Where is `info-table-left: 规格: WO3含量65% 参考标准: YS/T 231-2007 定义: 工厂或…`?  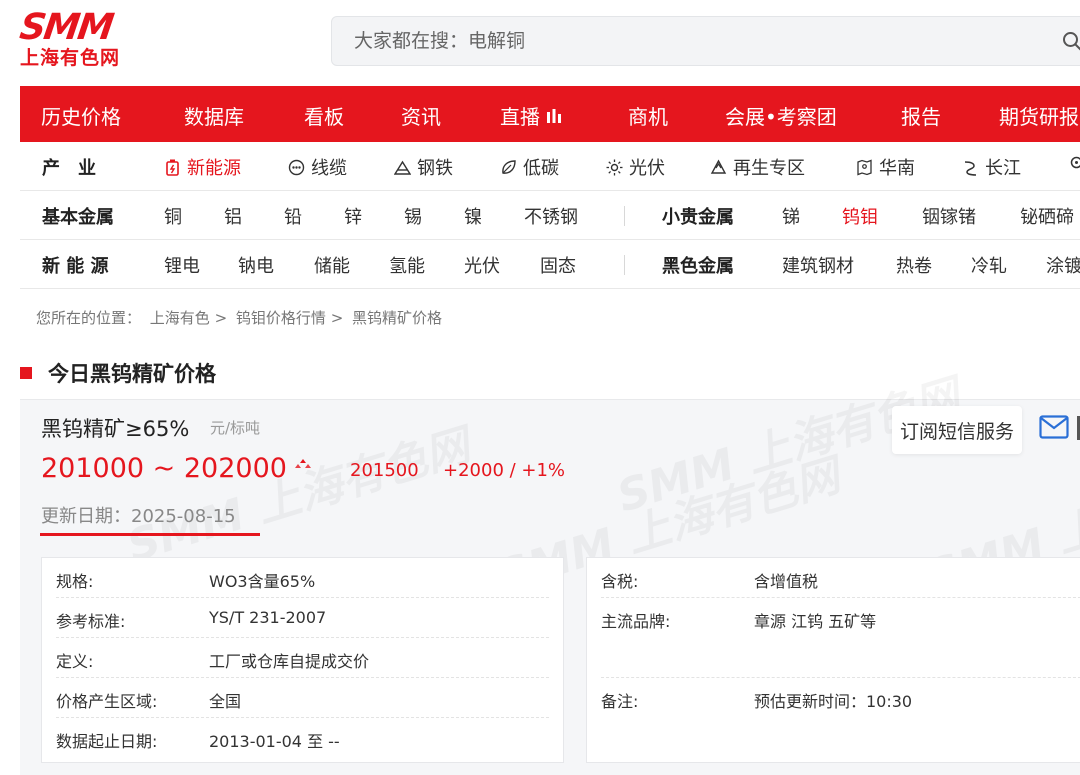
info-table-left: 规格: WO3含量65% 参考标准: YS/T 231-2007 定义: 工厂或… is located at coordinates (302, 660).